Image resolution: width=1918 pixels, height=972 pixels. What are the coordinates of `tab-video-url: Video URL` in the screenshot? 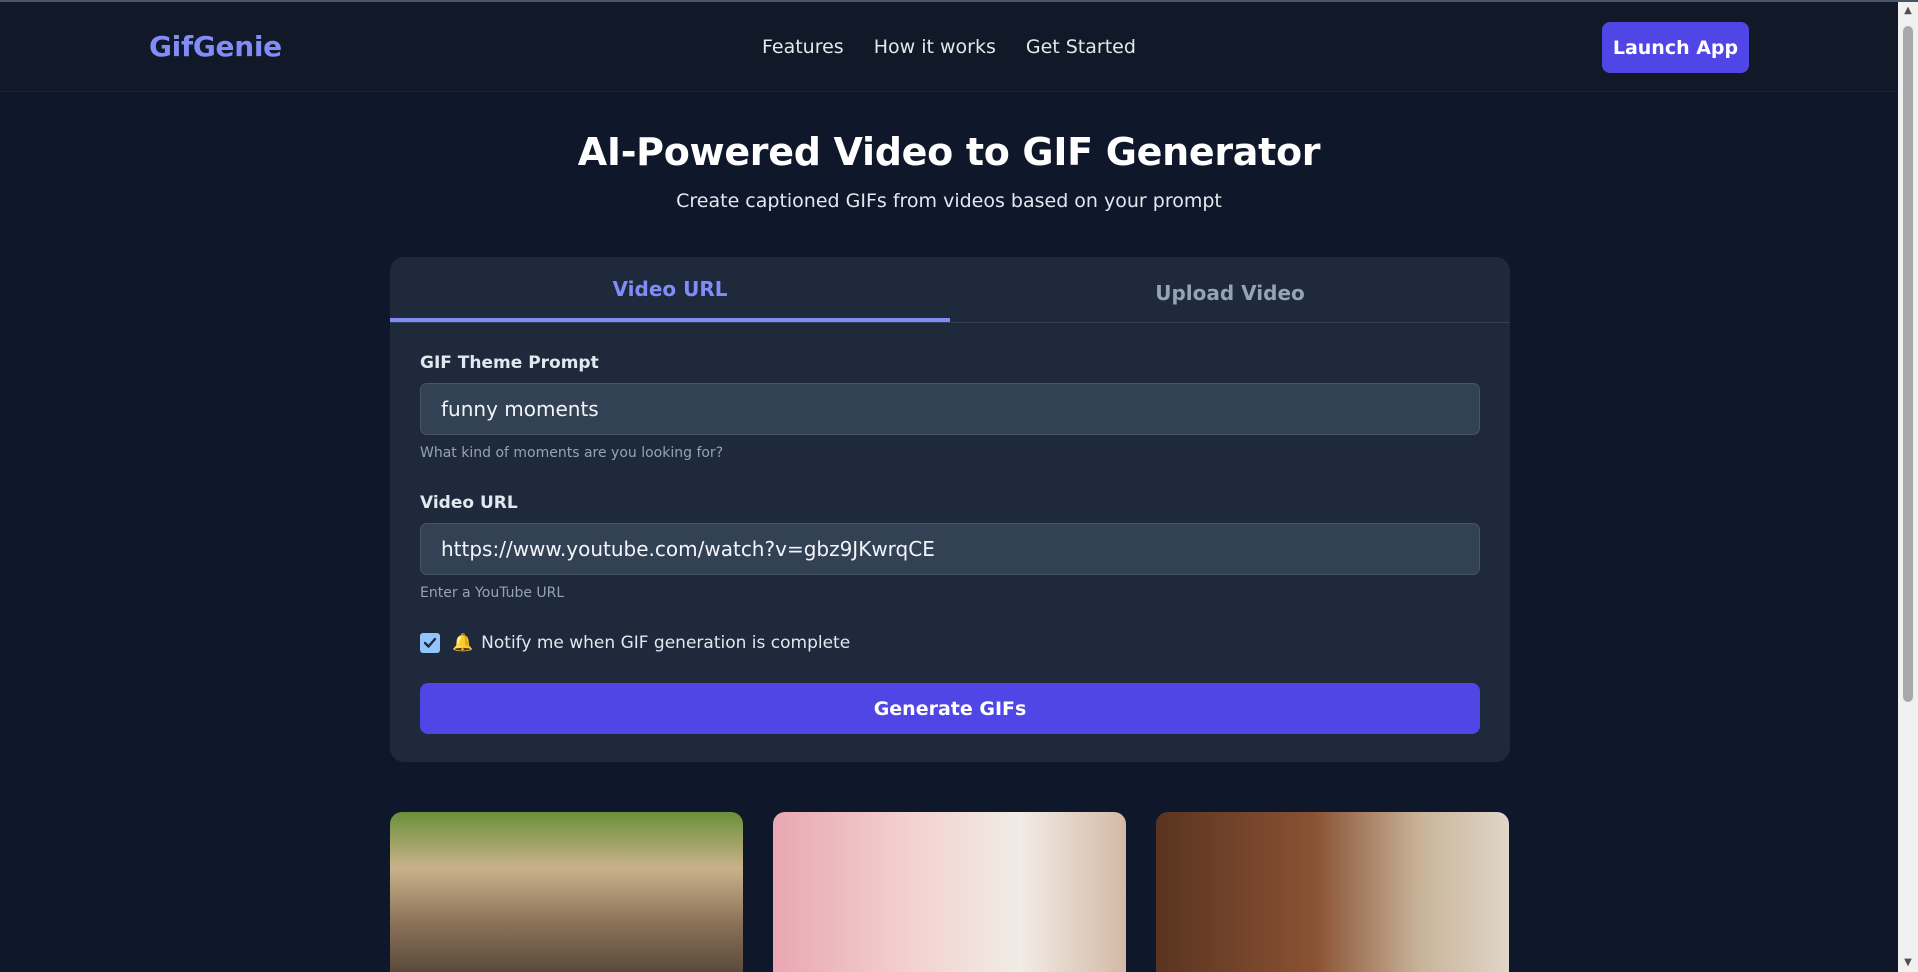 It's located at (670, 289).